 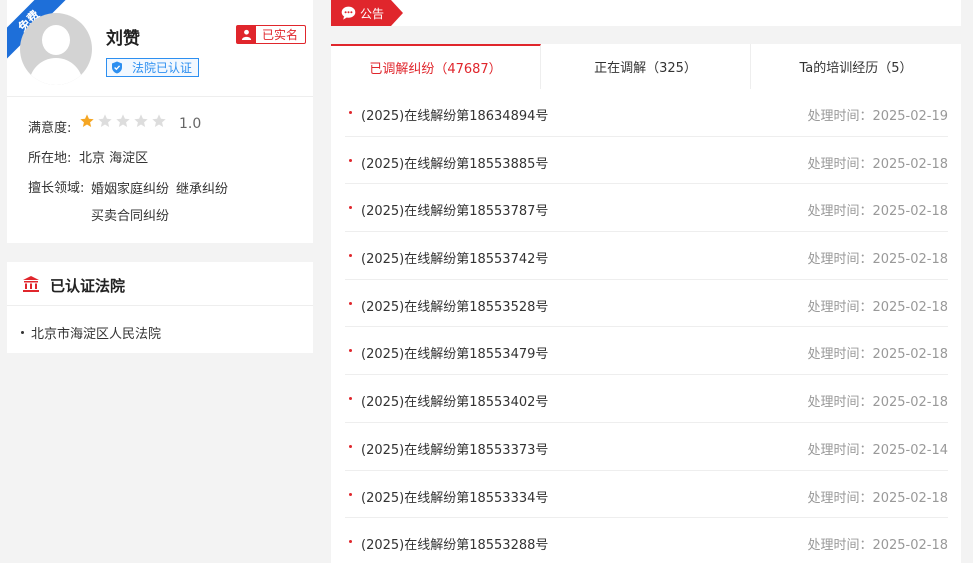 I want to click on avatar, so click(x=56, y=49).